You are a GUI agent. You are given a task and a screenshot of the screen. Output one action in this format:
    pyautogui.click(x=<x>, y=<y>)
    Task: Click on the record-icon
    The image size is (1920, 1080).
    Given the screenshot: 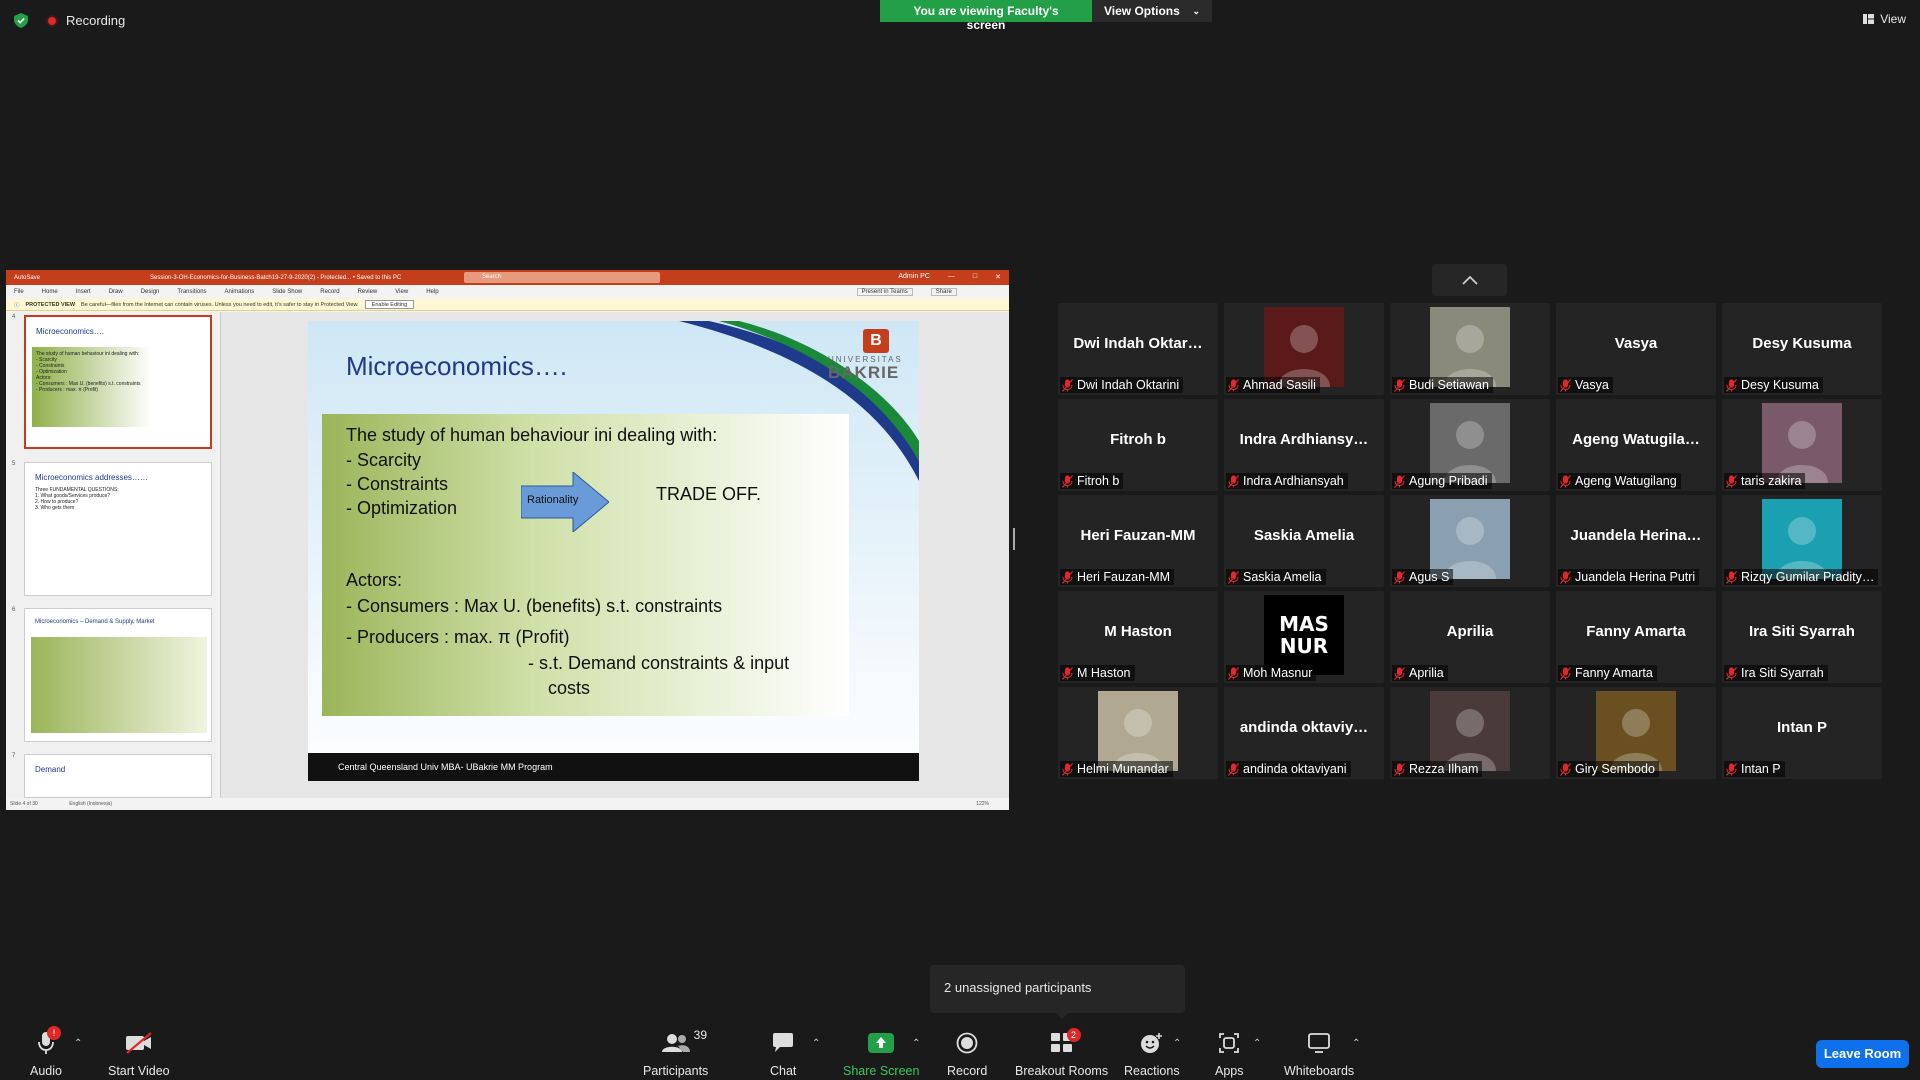 What is the action you would take?
    pyautogui.click(x=967, y=1043)
    